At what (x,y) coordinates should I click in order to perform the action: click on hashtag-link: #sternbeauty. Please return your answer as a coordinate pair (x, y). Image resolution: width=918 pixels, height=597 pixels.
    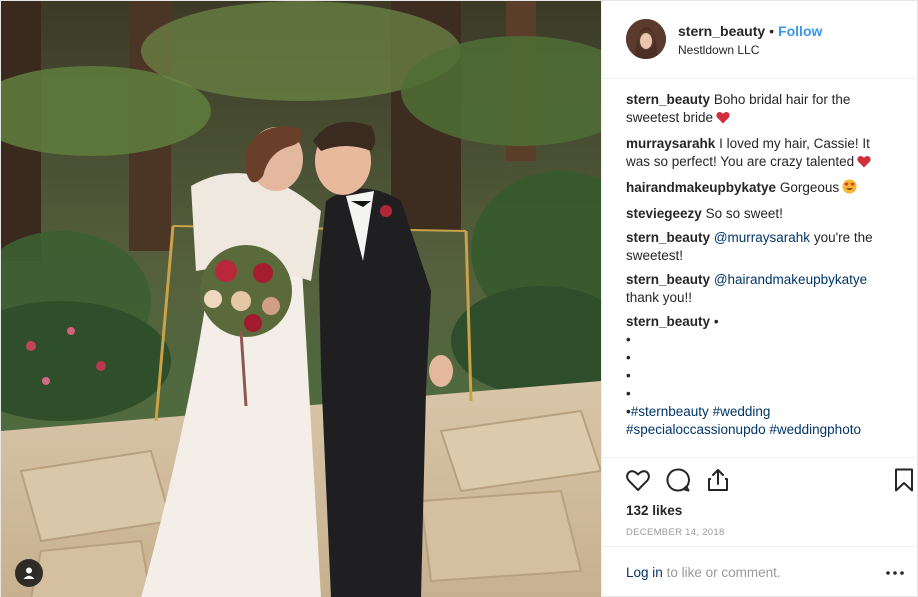
    Looking at the image, I should click on (670, 411).